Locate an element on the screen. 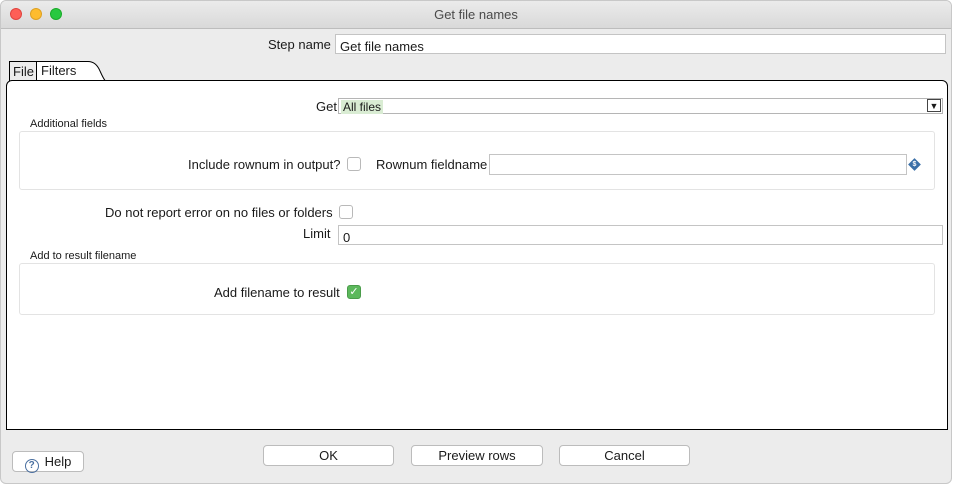 Image resolution: width=959 pixels, height=488 pixels. checkmark-icon: ✓ is located at coordinates (354, 292).